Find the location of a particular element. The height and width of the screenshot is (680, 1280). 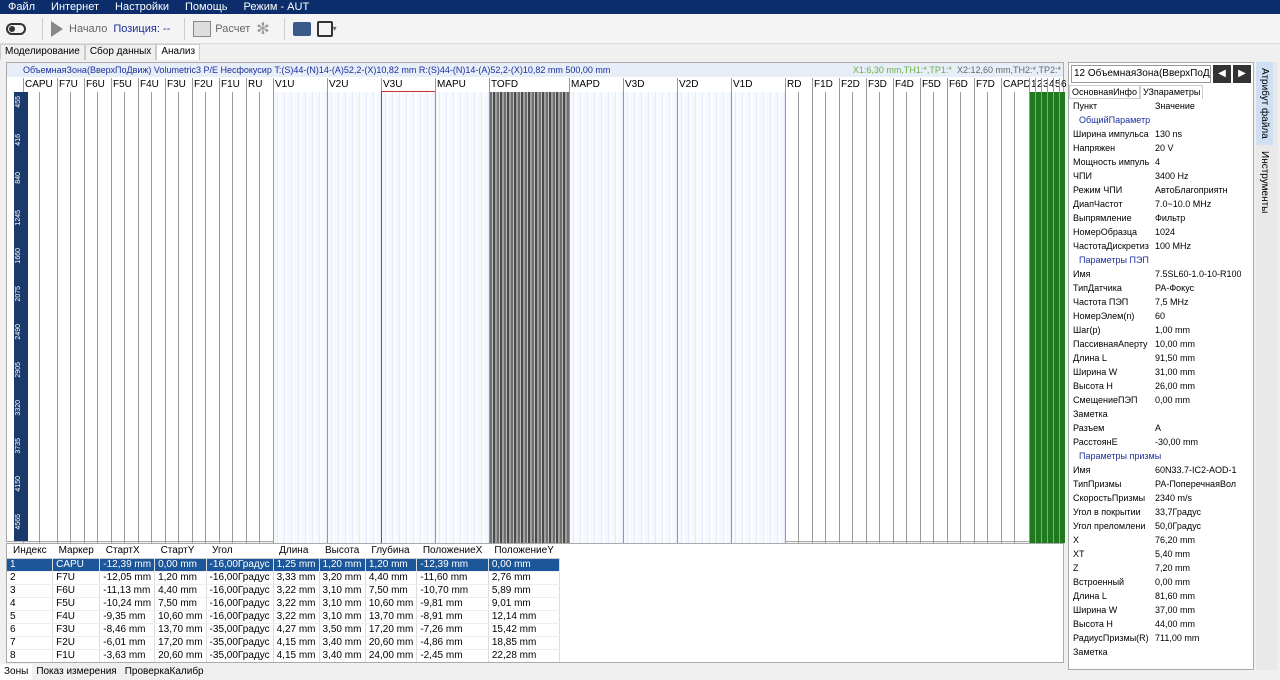

channel-strip: V1U is located at coordinates (300, 310).